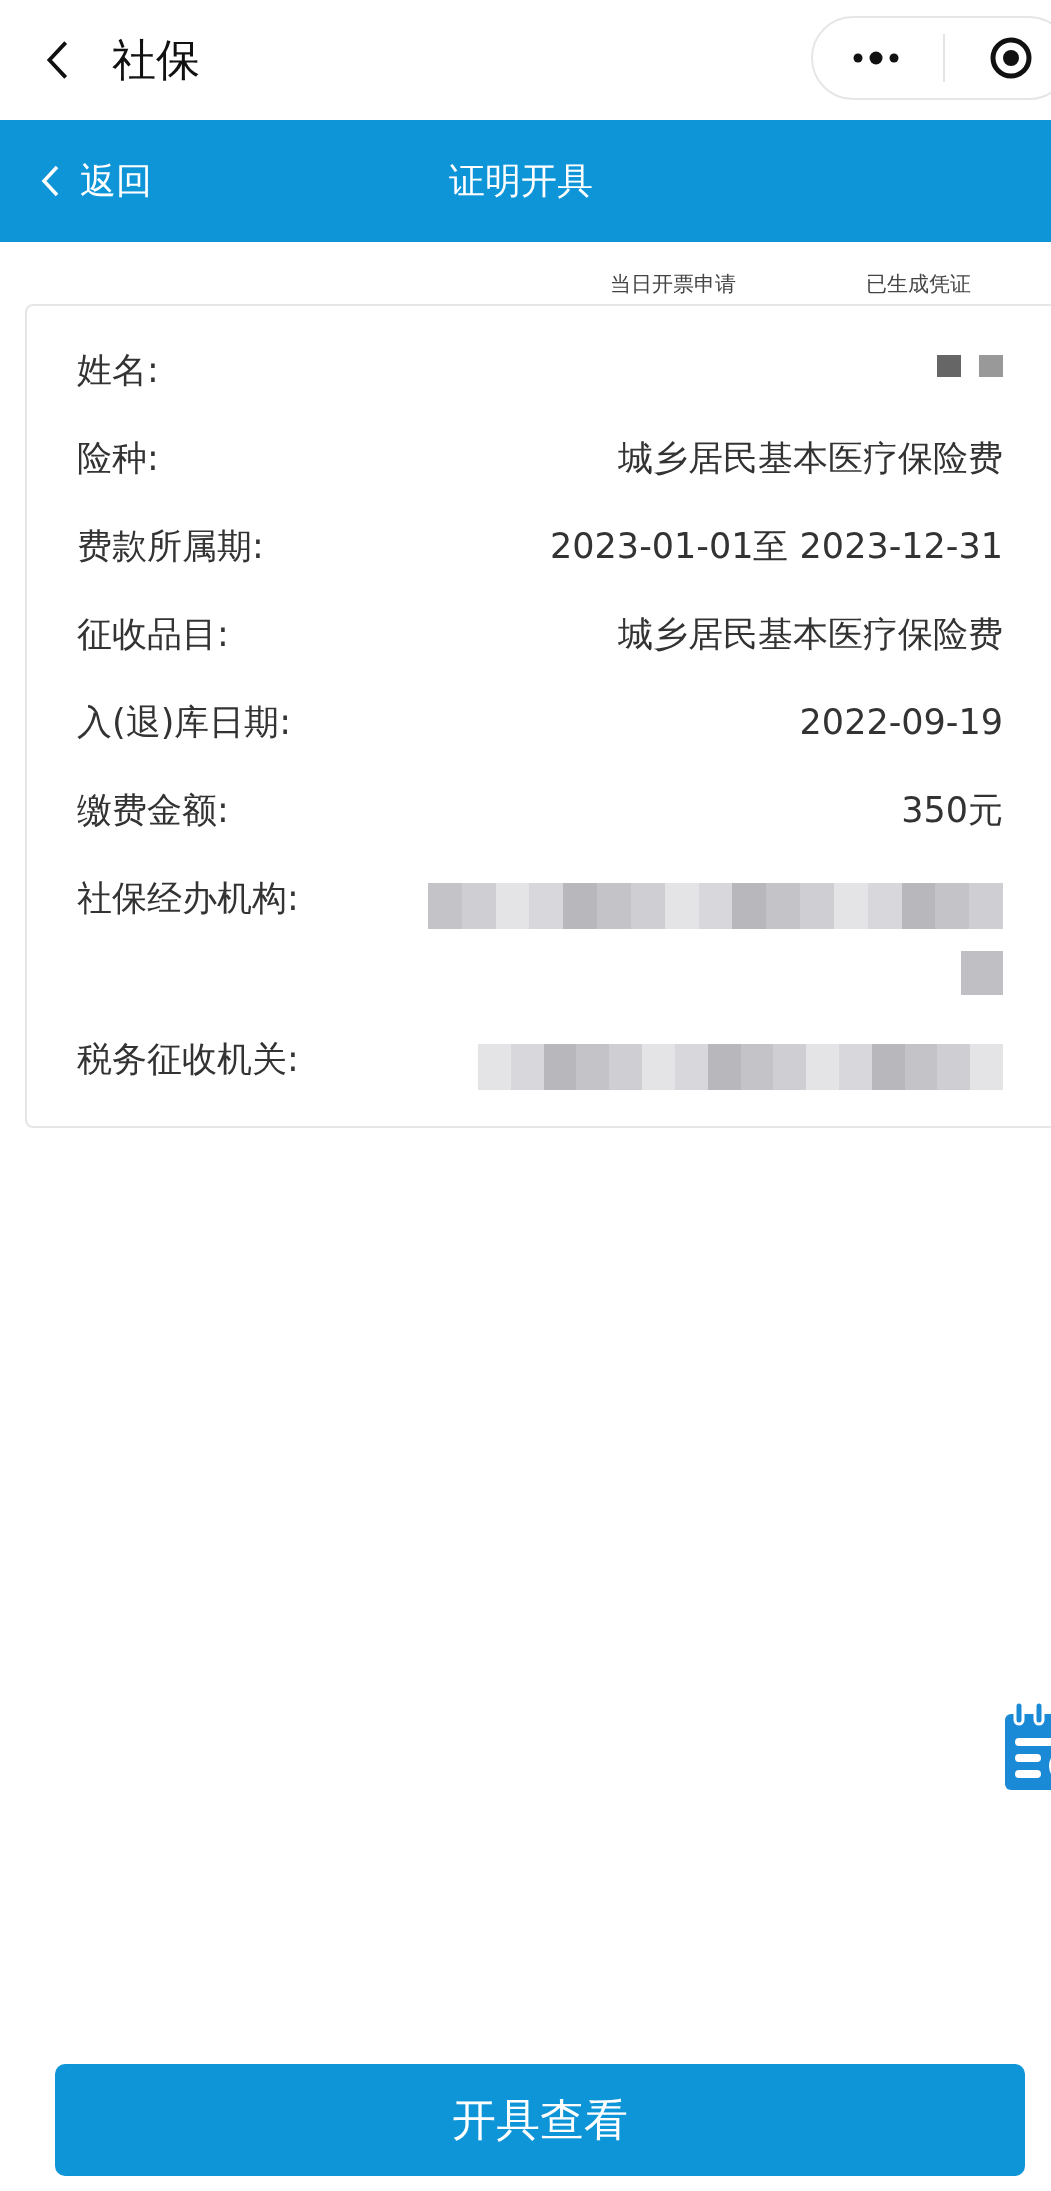 The height and width of the screenshot is (2191, 1051). Describe the element at coordinates (876, 58) in the screenshot. I see `more-icon` at that location.